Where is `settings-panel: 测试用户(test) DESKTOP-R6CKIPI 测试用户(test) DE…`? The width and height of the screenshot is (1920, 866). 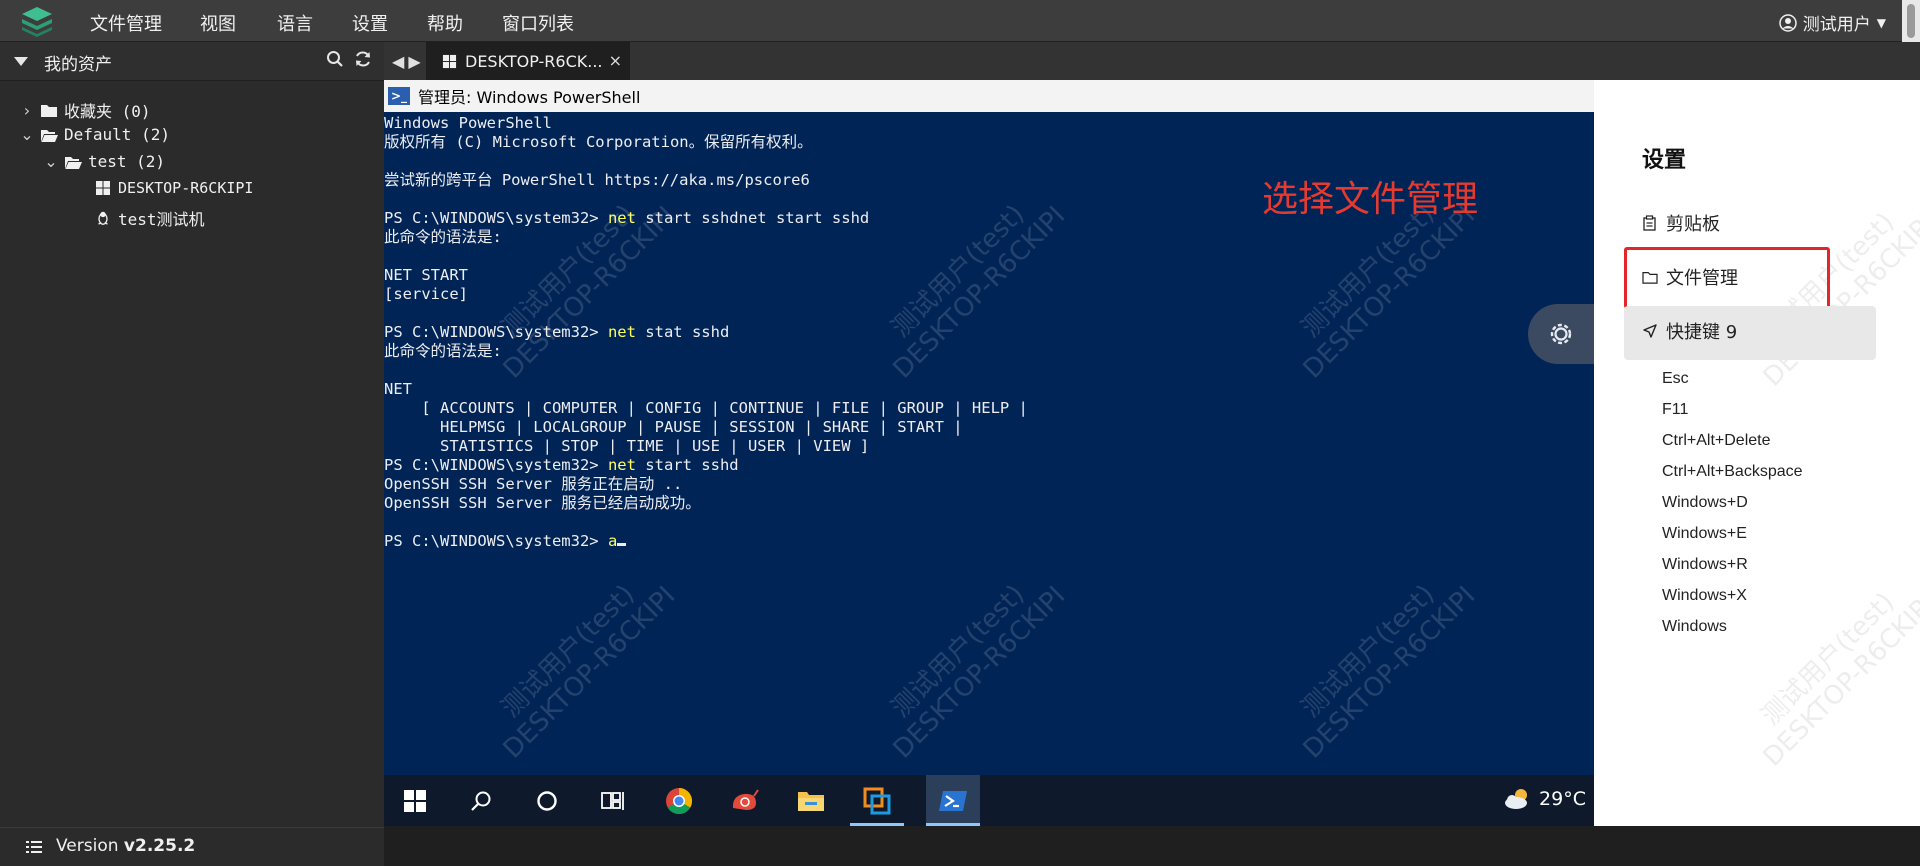 settings-panel: 测试用户(test) DESKTOP-R6CKIPI 测试用户(test) DE… is located at coordinates (1757, 453).